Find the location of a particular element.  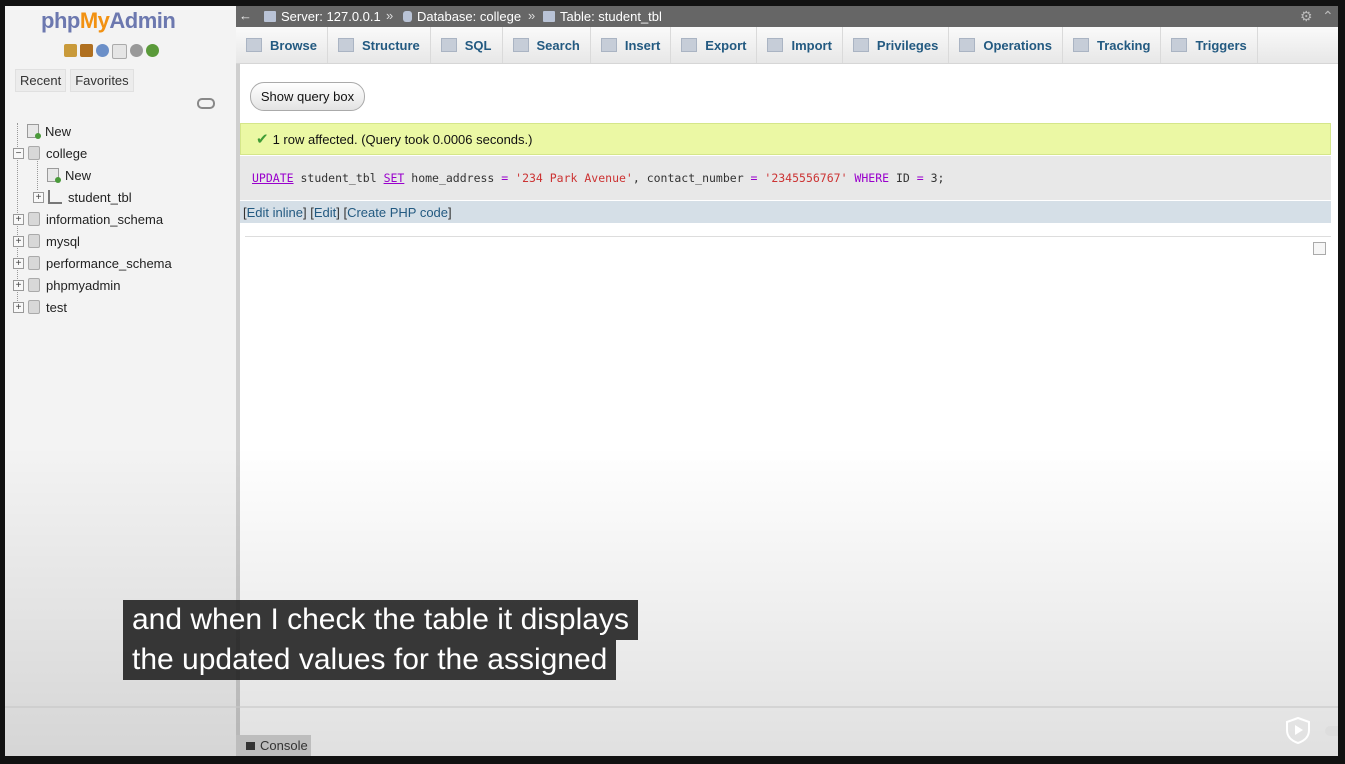

tab-export: Export is located at coordinates (714, 45).